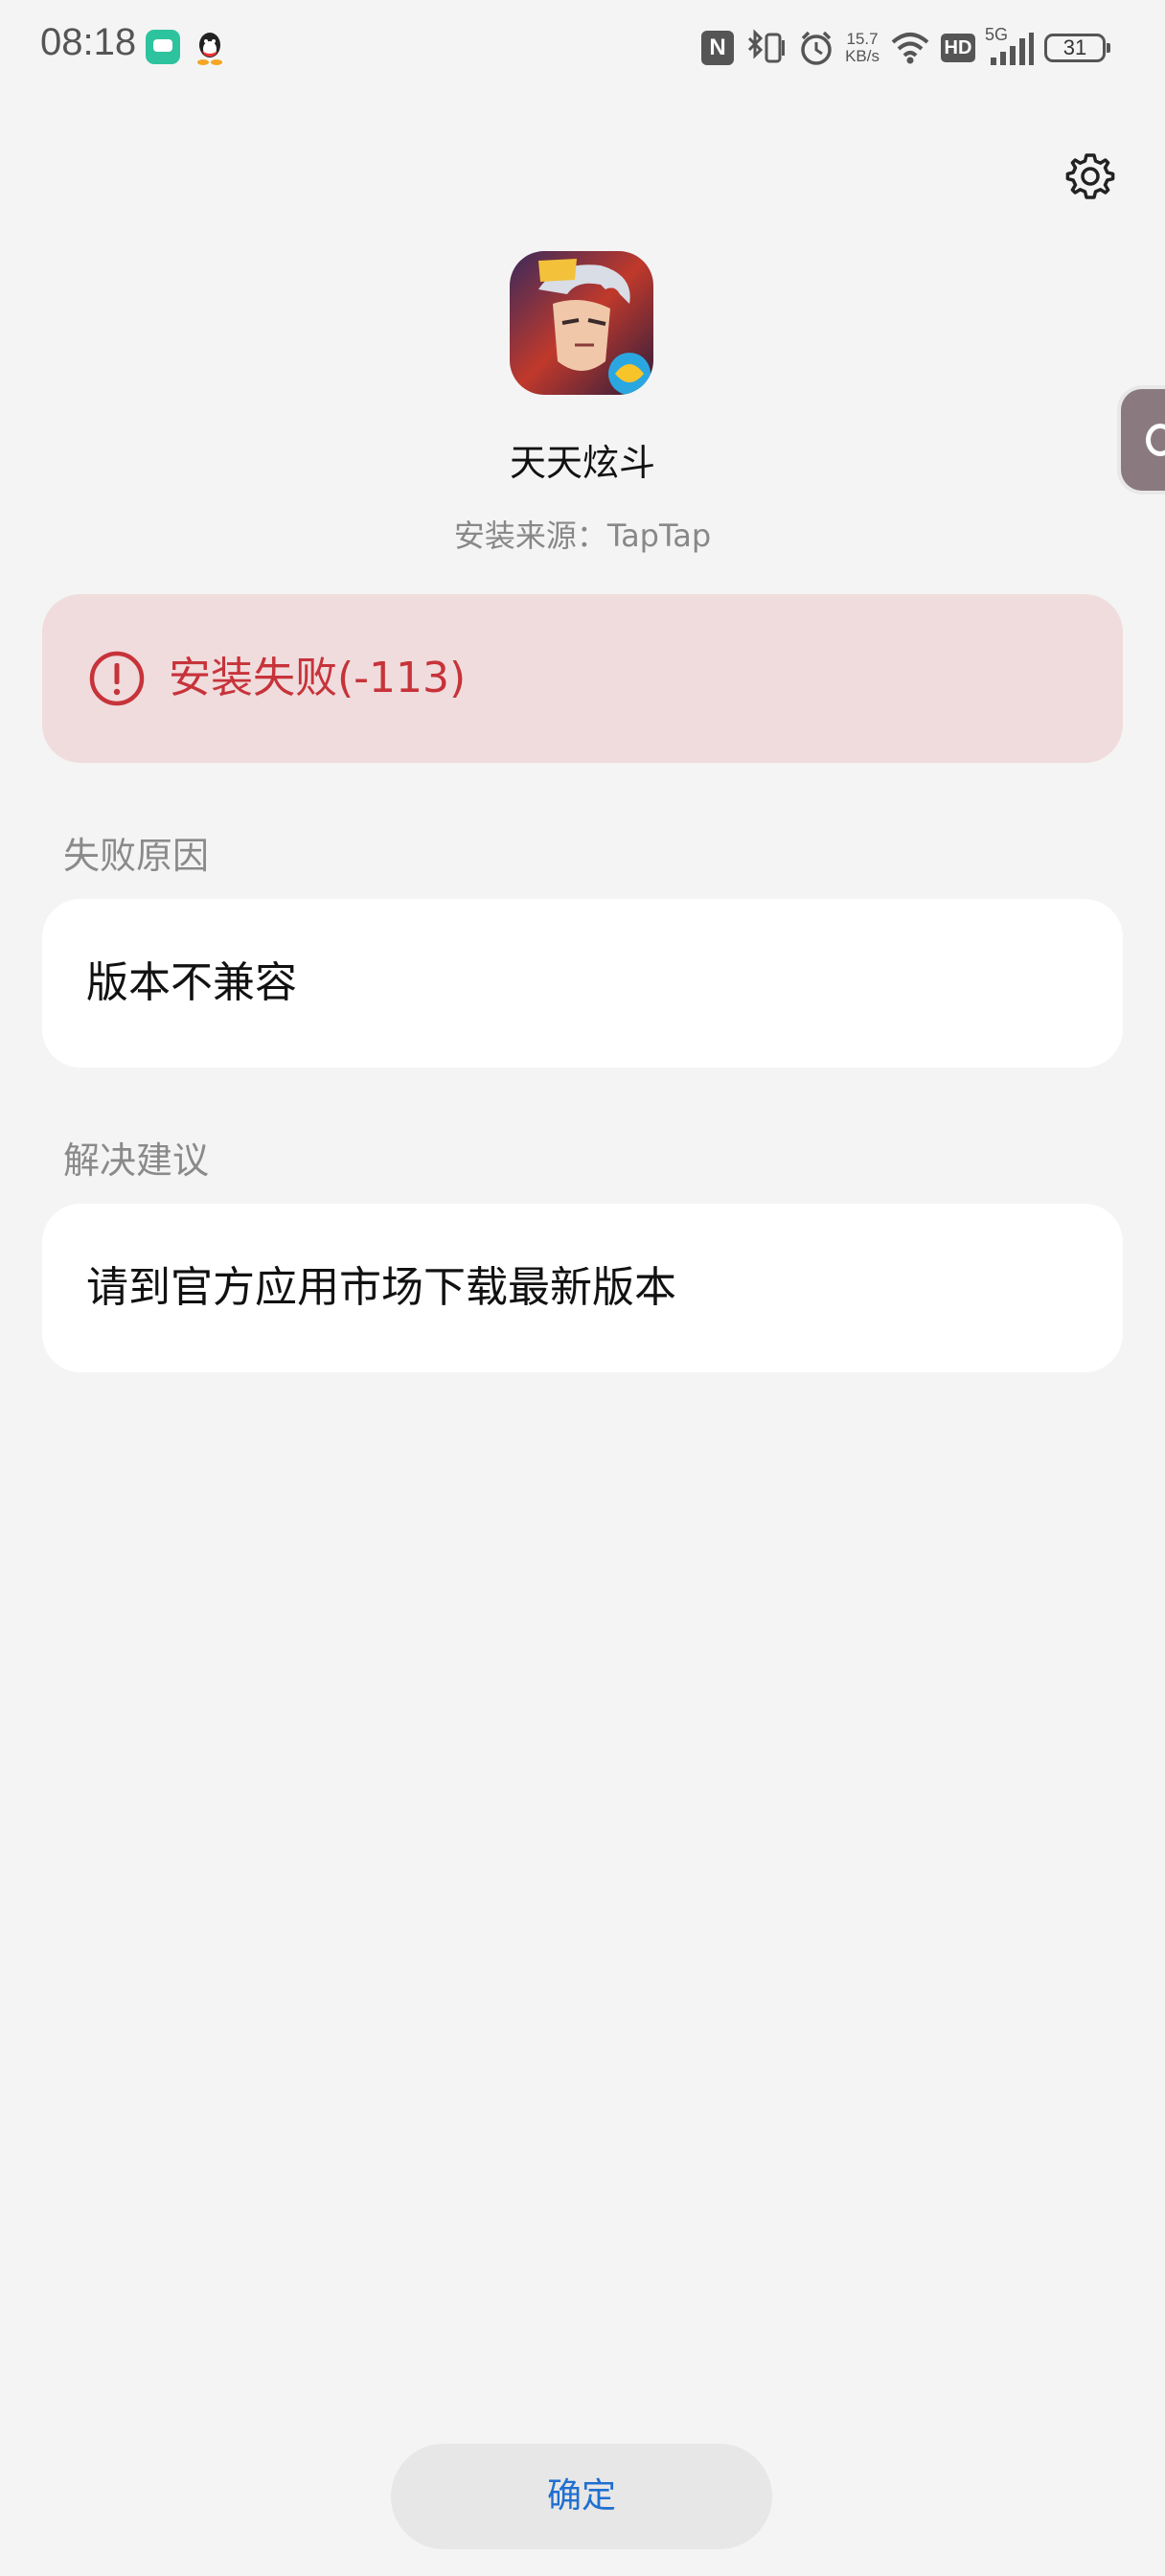 This screenshot has height=2576, width=1165. What do you see at coordinates (1090, 176) in the screenshot?
I see `settings-gear-icon` at bounding box center [1090, 176].